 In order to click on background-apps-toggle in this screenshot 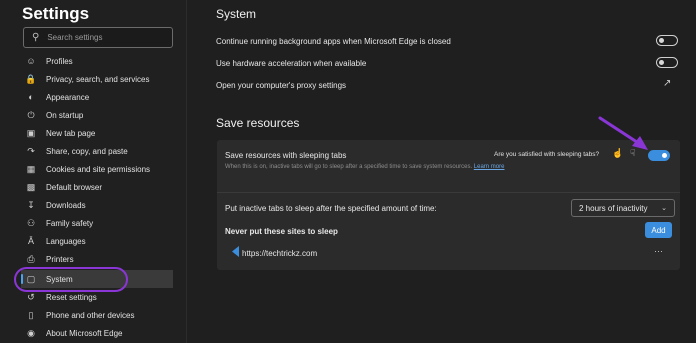, I will do `click(667, 40)`.